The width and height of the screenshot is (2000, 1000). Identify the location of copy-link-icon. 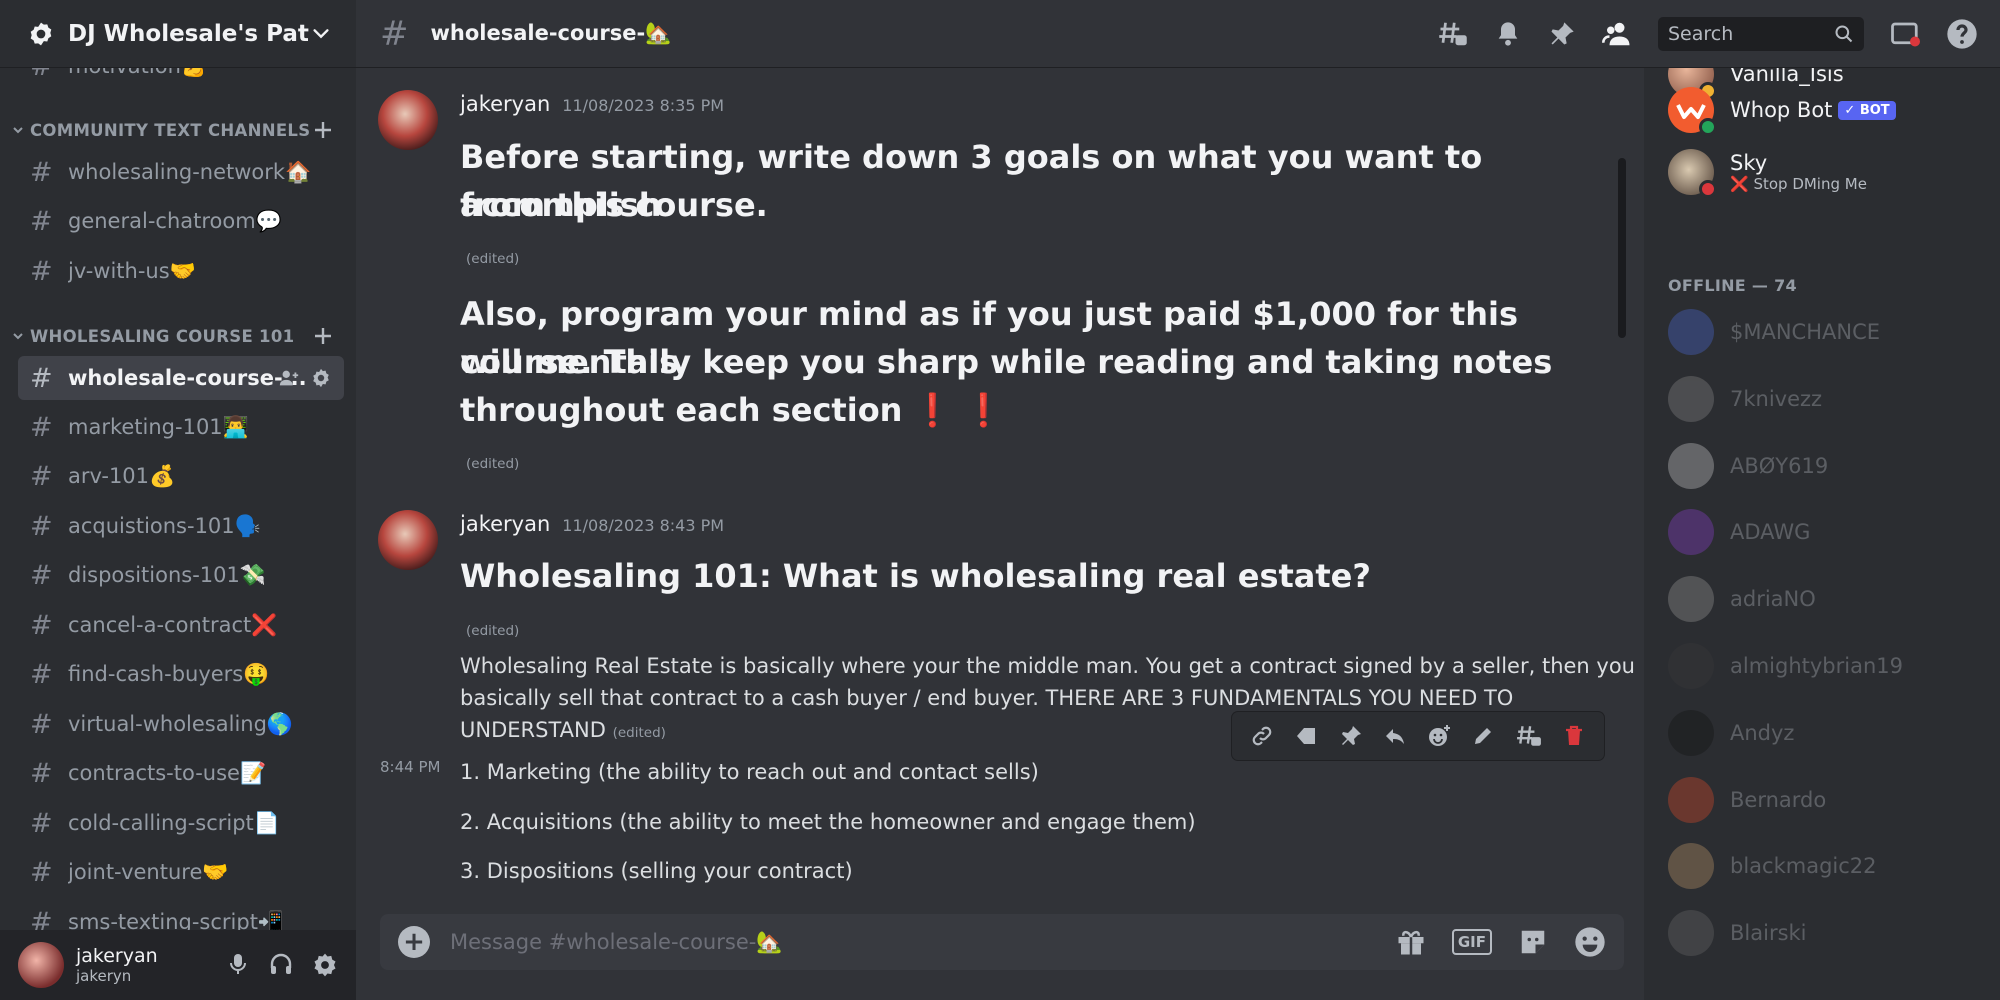
(1262, 736).